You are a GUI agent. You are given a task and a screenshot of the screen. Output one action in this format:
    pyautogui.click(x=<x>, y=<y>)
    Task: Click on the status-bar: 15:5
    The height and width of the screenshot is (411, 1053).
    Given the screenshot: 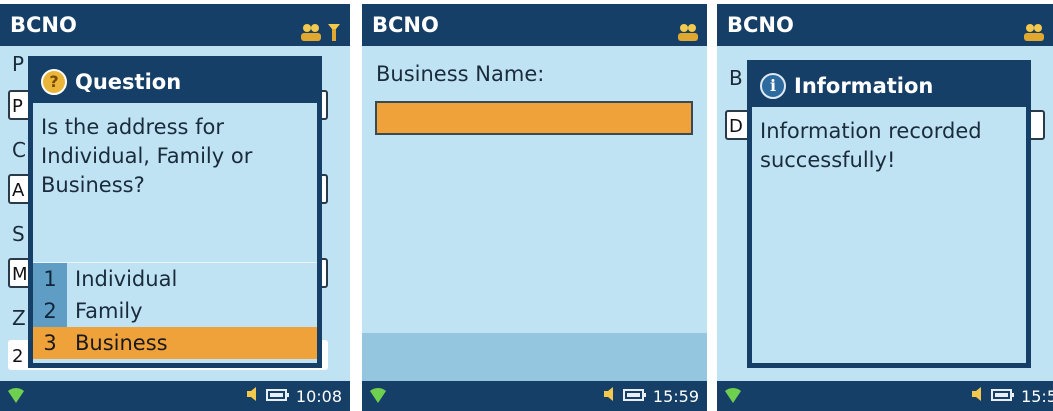 What is the action you would take?
    pyautogui.click(x=885, y=396)
    